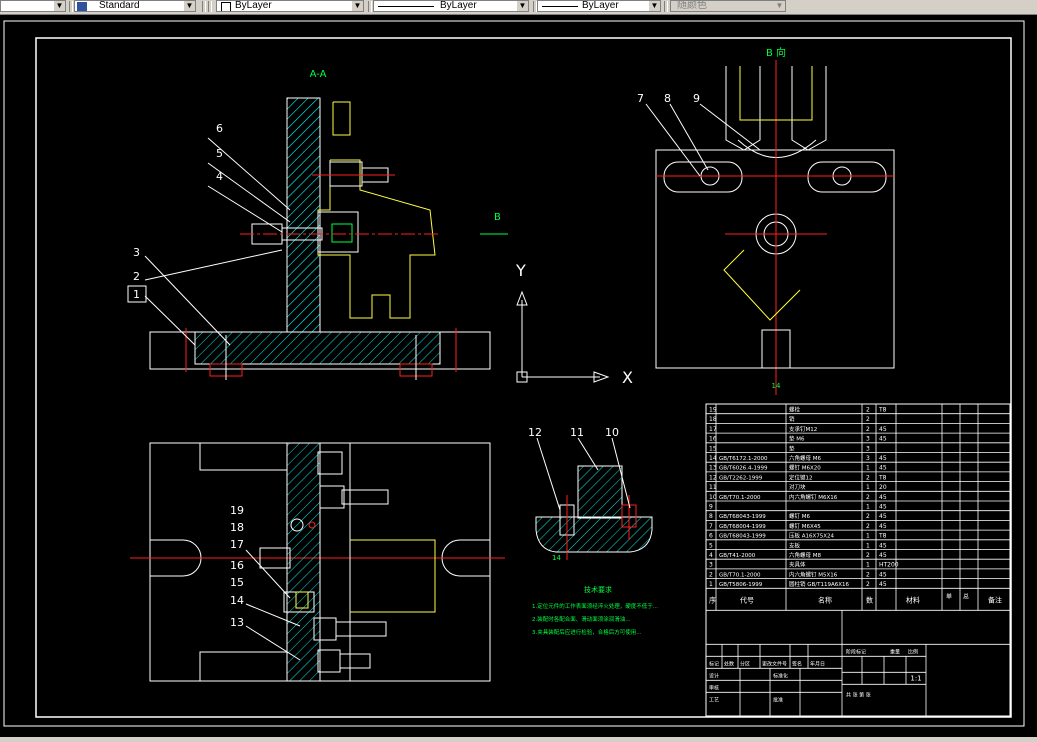  Describe the element at coordinates (797, 487) in the screenshot. I see `bom-cell-name: 对刀块` at that location.